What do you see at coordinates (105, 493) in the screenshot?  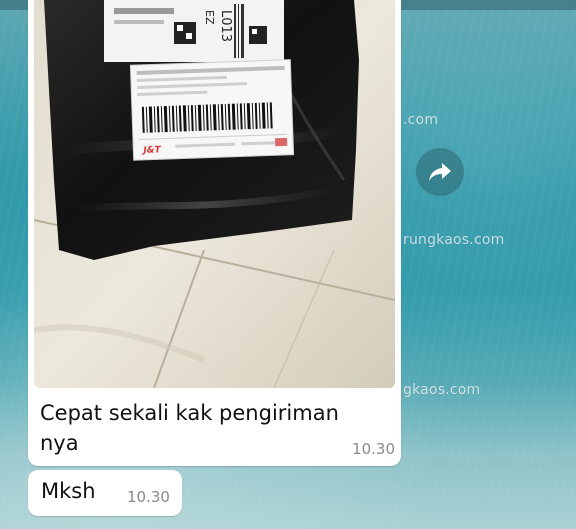 I see `text-message-bubble: Mksh 10.30` at bounding box center [105, 493].